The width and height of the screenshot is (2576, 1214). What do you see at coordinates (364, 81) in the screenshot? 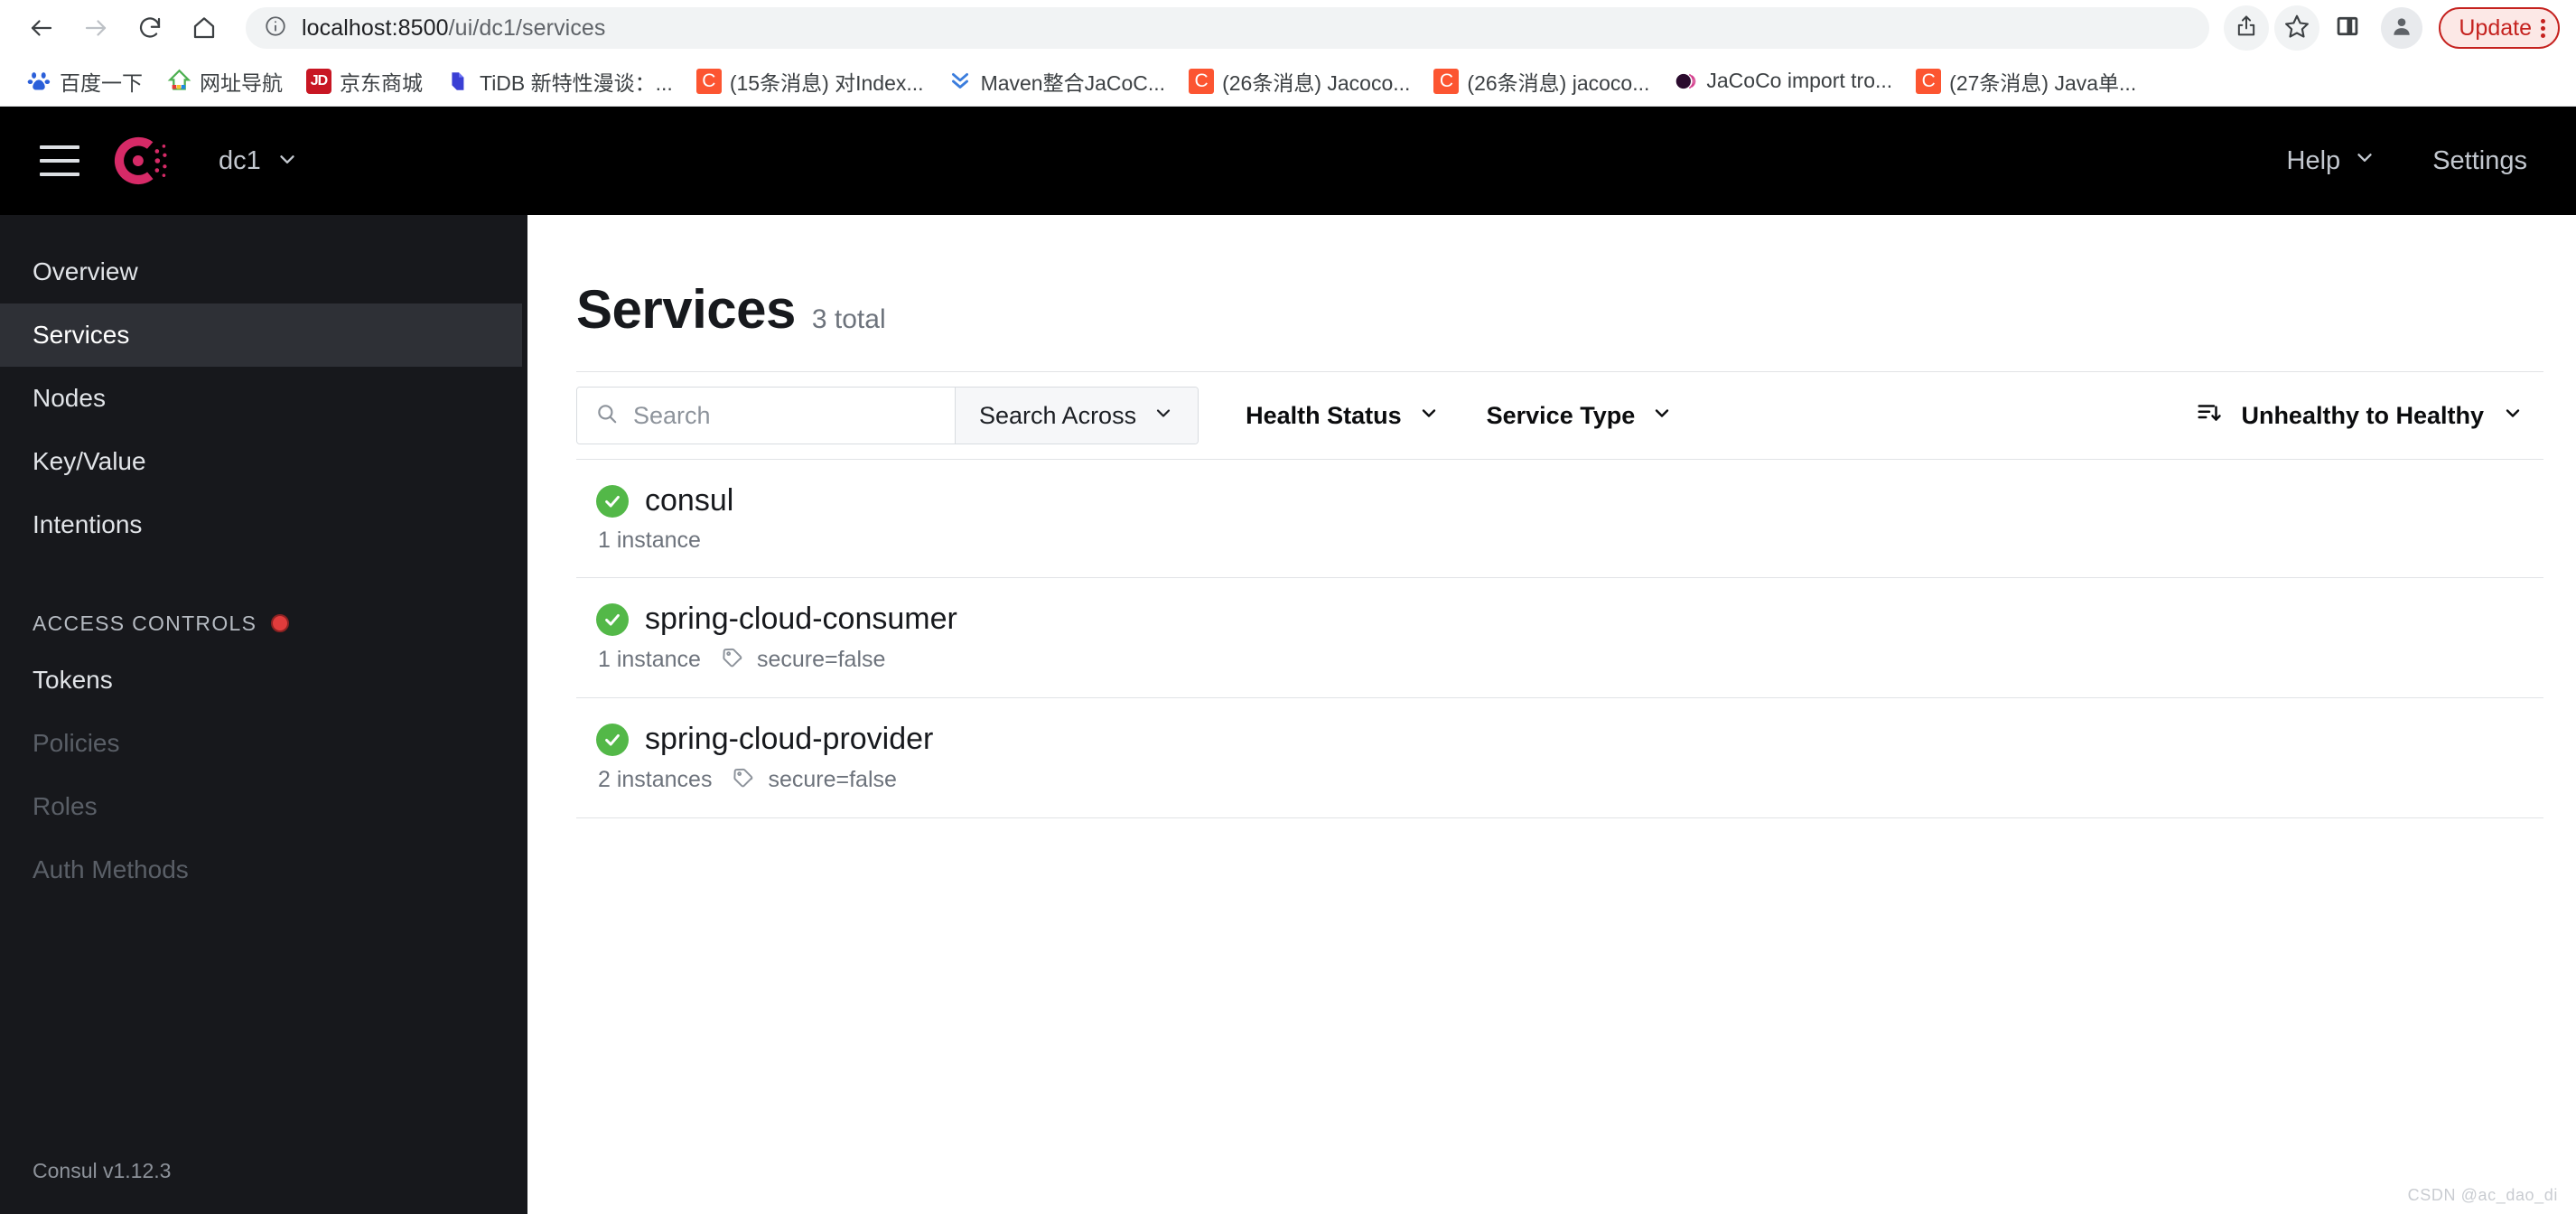
I see `bookmark-item: JD 京东商城` at bounding box center [364, 81].